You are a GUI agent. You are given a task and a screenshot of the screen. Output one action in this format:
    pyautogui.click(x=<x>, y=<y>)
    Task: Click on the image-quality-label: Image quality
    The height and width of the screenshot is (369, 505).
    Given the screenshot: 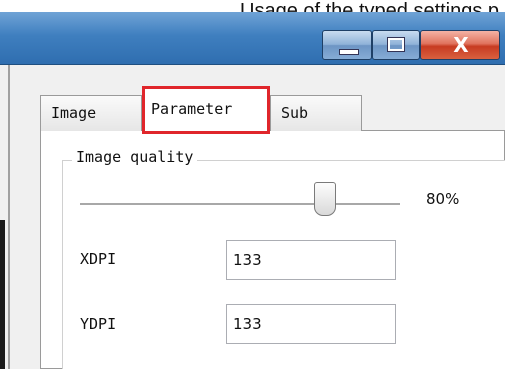 What is the action you would take?
    pyautogui.click(x=135, y=157)
    